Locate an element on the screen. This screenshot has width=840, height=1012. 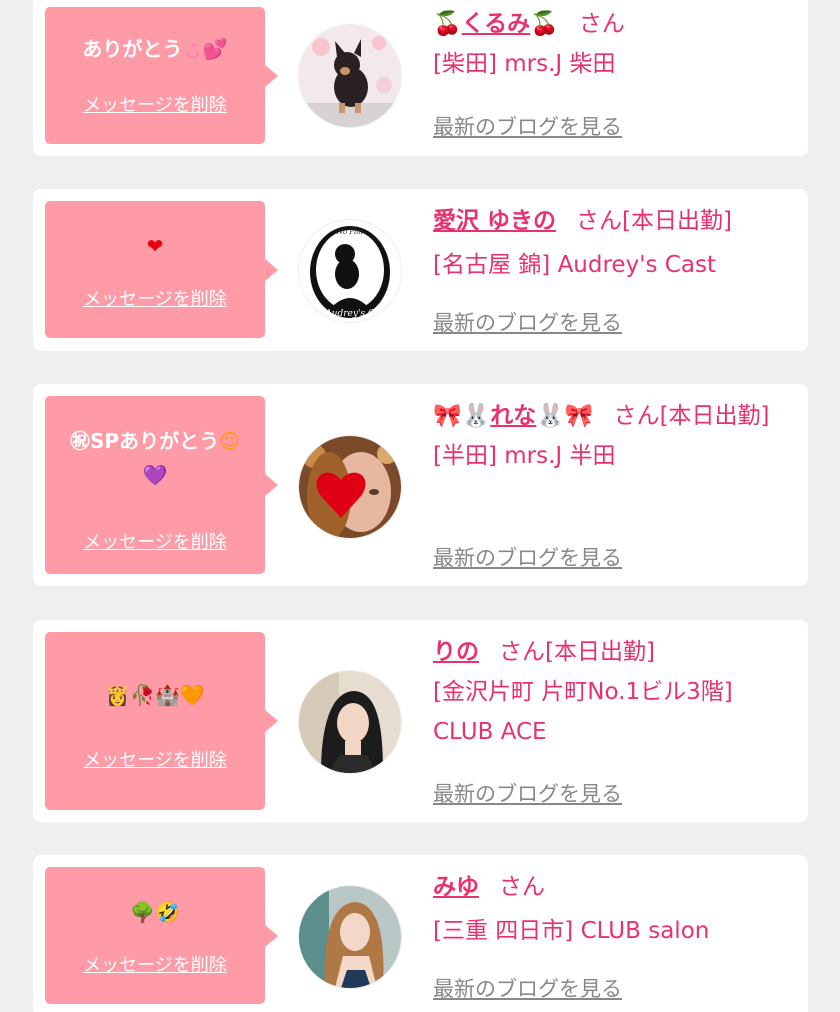
two-hearts-icon: 💕 is located at coordinates (215, 49).